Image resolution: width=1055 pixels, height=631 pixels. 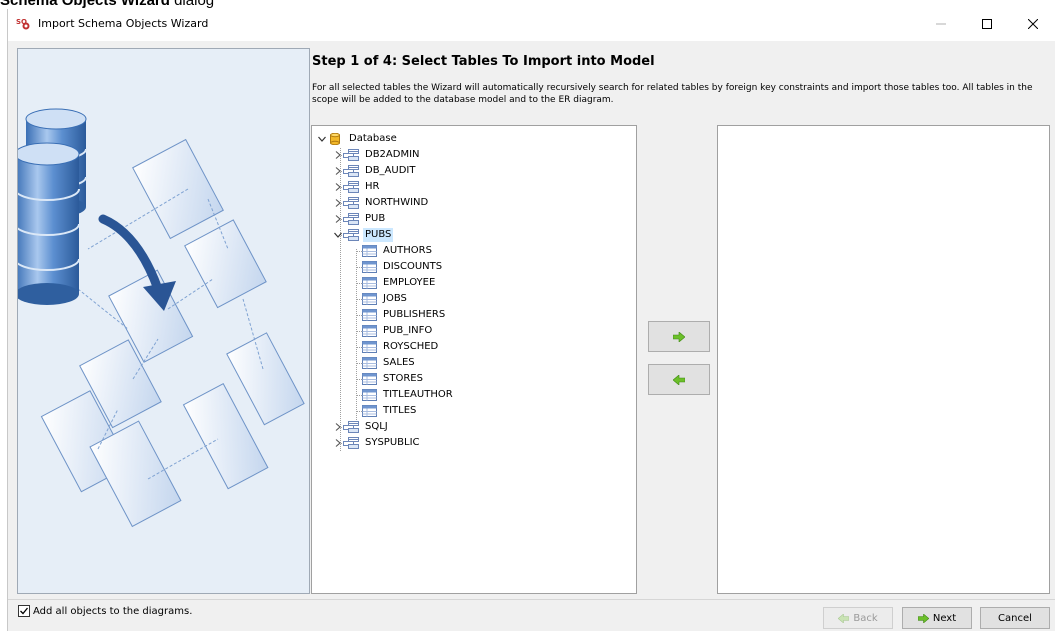 What do you see at coordinates (192, 4) in the screenshot?
I see `caption-suffix: dialog` at bounding box center [192, 4].